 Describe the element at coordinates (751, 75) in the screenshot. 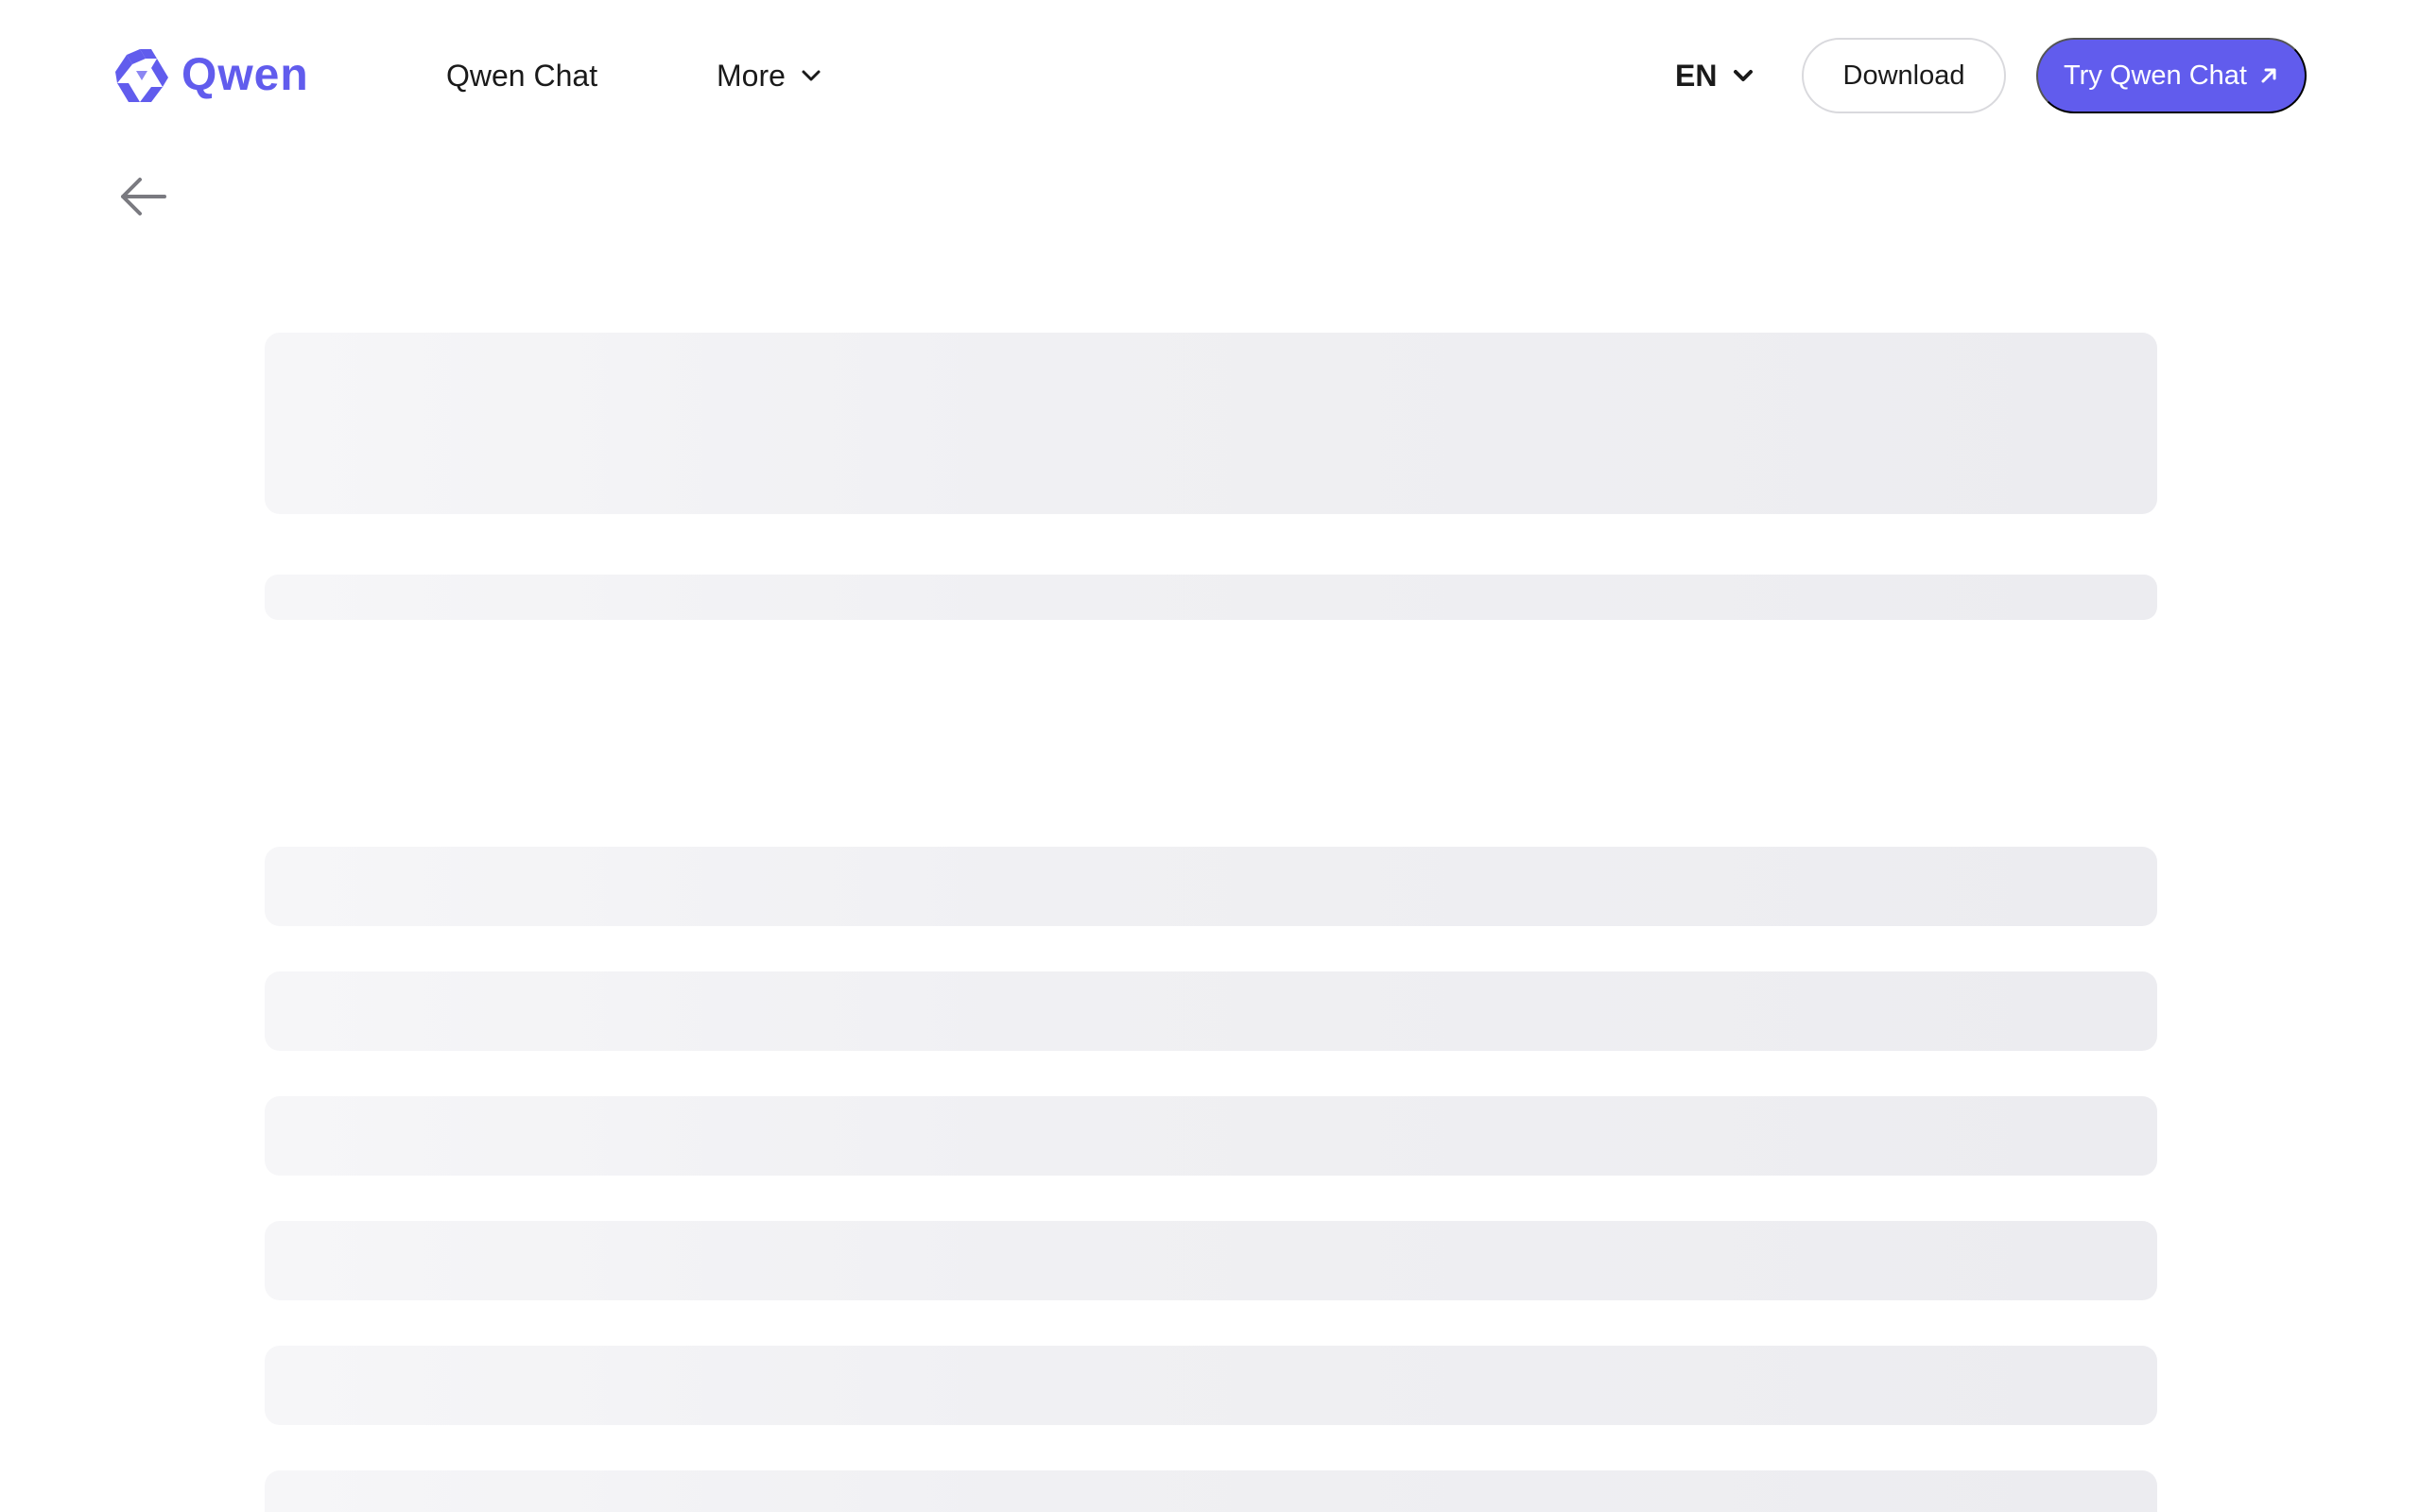

I see `nav-more-label: More` at that location.